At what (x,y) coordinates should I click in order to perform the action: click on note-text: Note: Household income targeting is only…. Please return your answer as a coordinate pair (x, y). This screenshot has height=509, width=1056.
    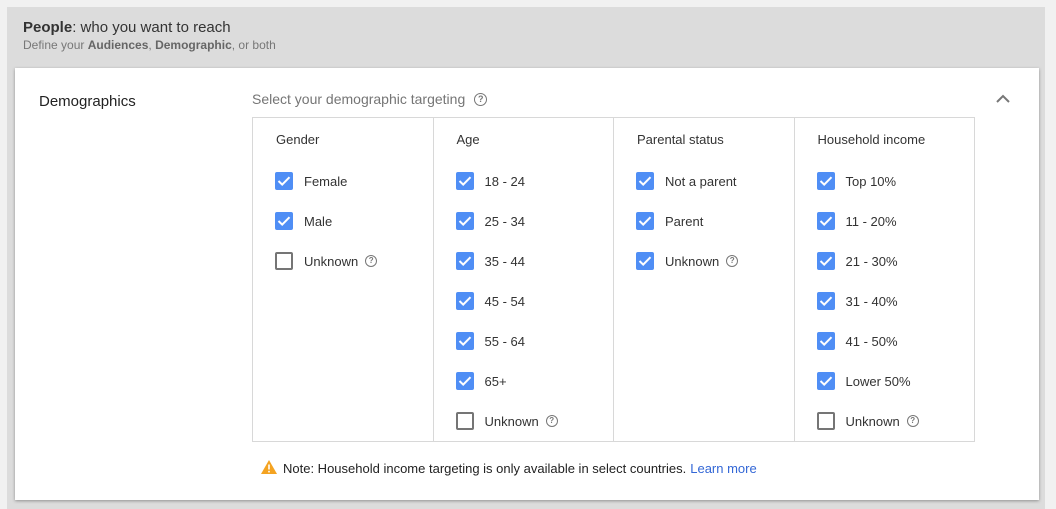
    Looking at the image, I should click on (485, 468).